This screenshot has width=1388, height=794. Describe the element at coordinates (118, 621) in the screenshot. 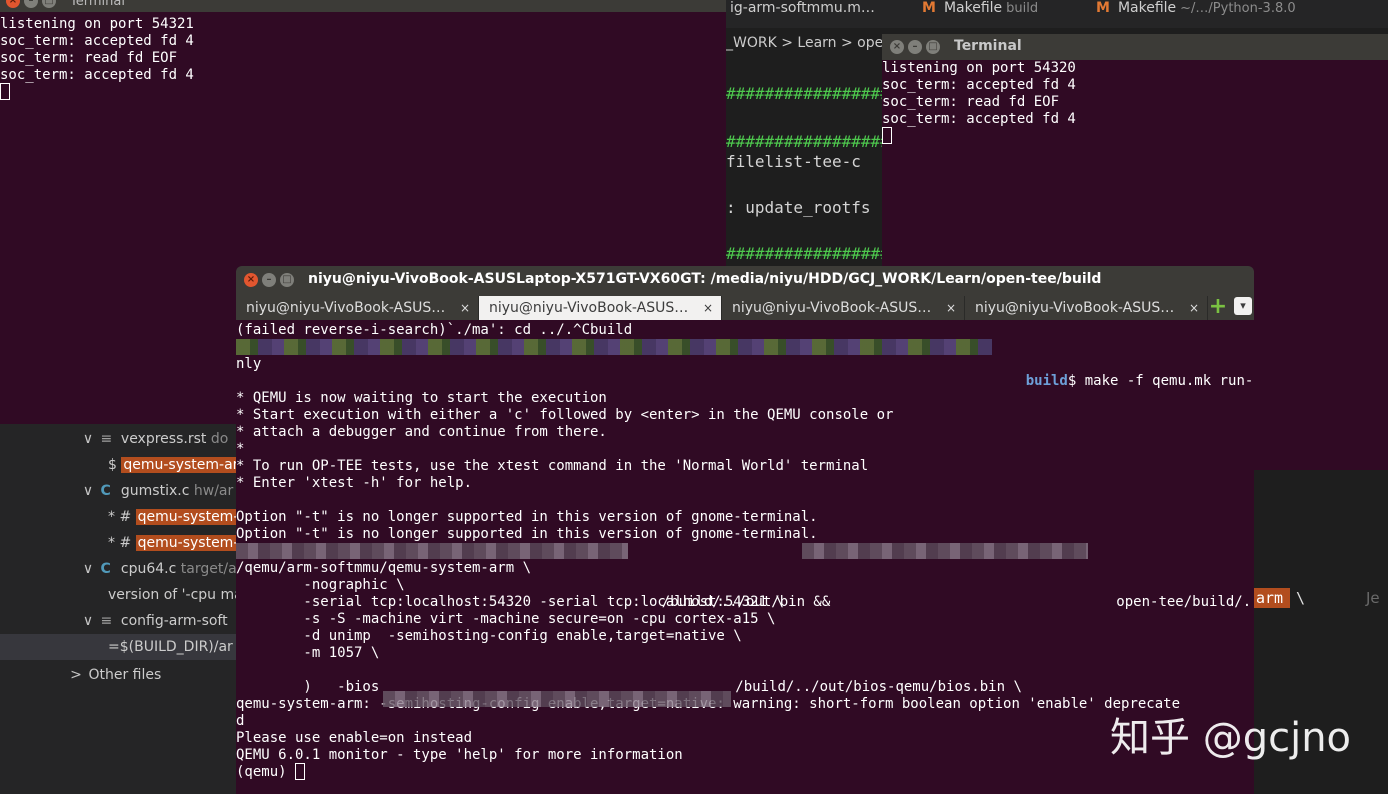

I see `file-result: ∨ ≡ config-arm-soft` at that location.